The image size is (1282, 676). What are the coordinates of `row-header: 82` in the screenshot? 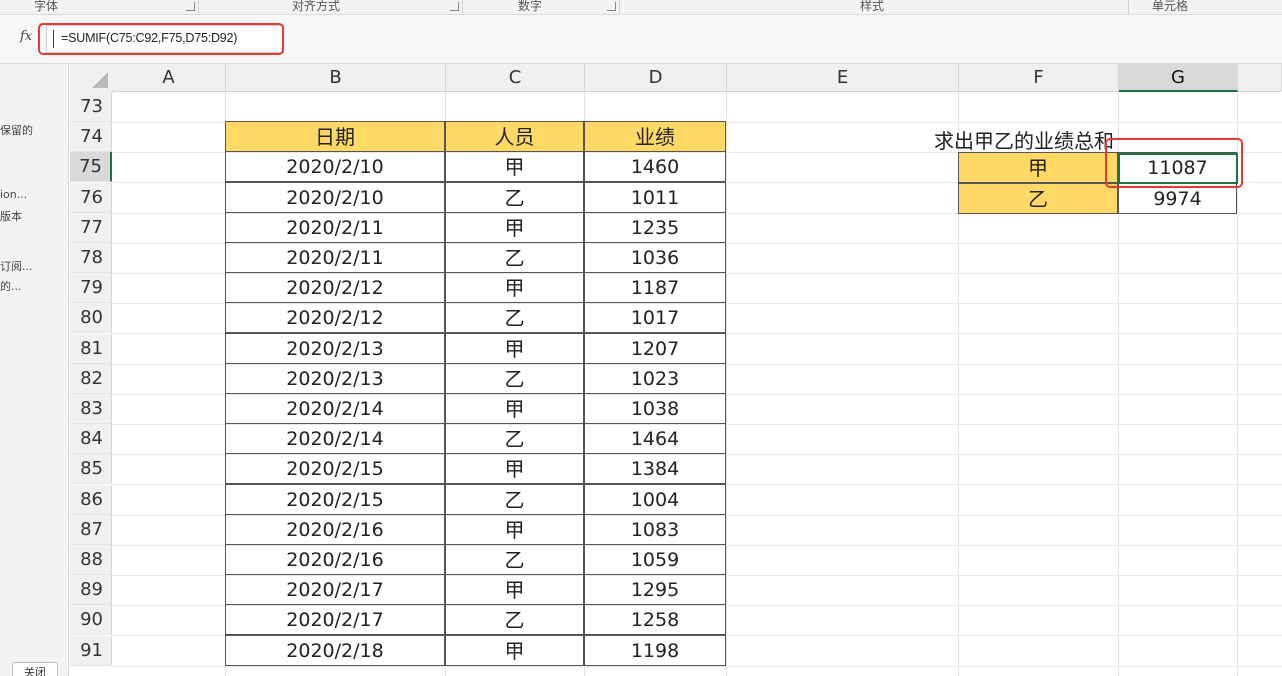 It's located at (91, 379).